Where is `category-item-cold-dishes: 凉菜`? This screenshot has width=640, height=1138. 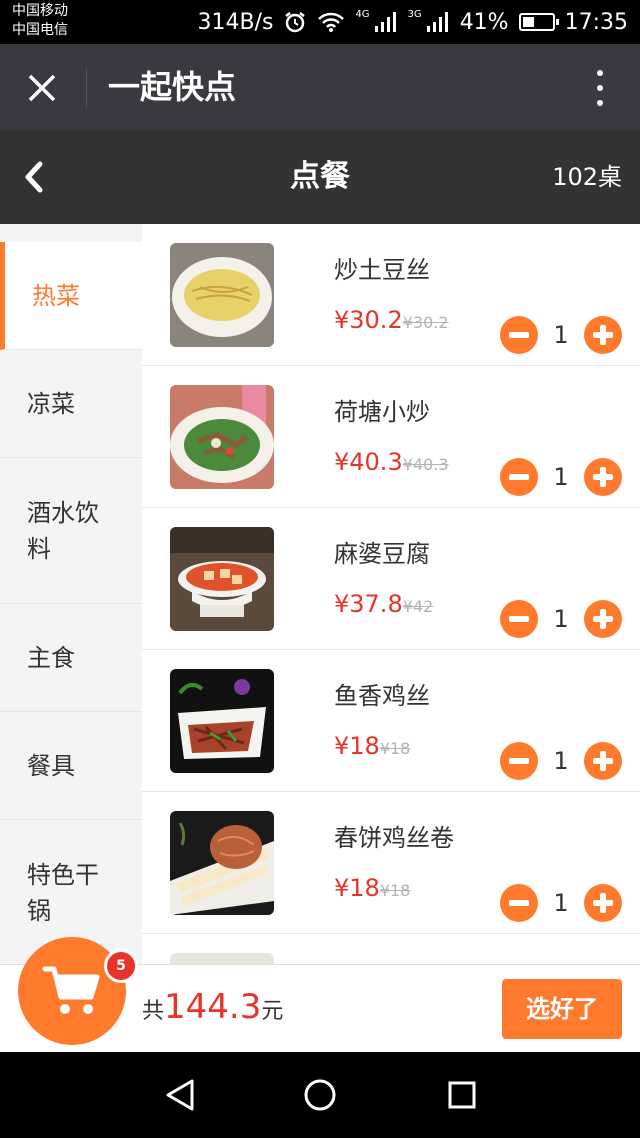 category-item-cold-dishes: 凉菜 is located at coordinates (71, 404).